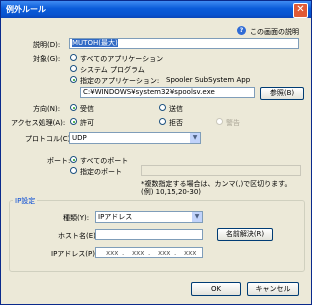 The image size is (320, 305). What do you see at coordinates (76, 218) in the screenshot?
I see `ip-type-label: 種類(Y):` at bounding box center [76, 218].